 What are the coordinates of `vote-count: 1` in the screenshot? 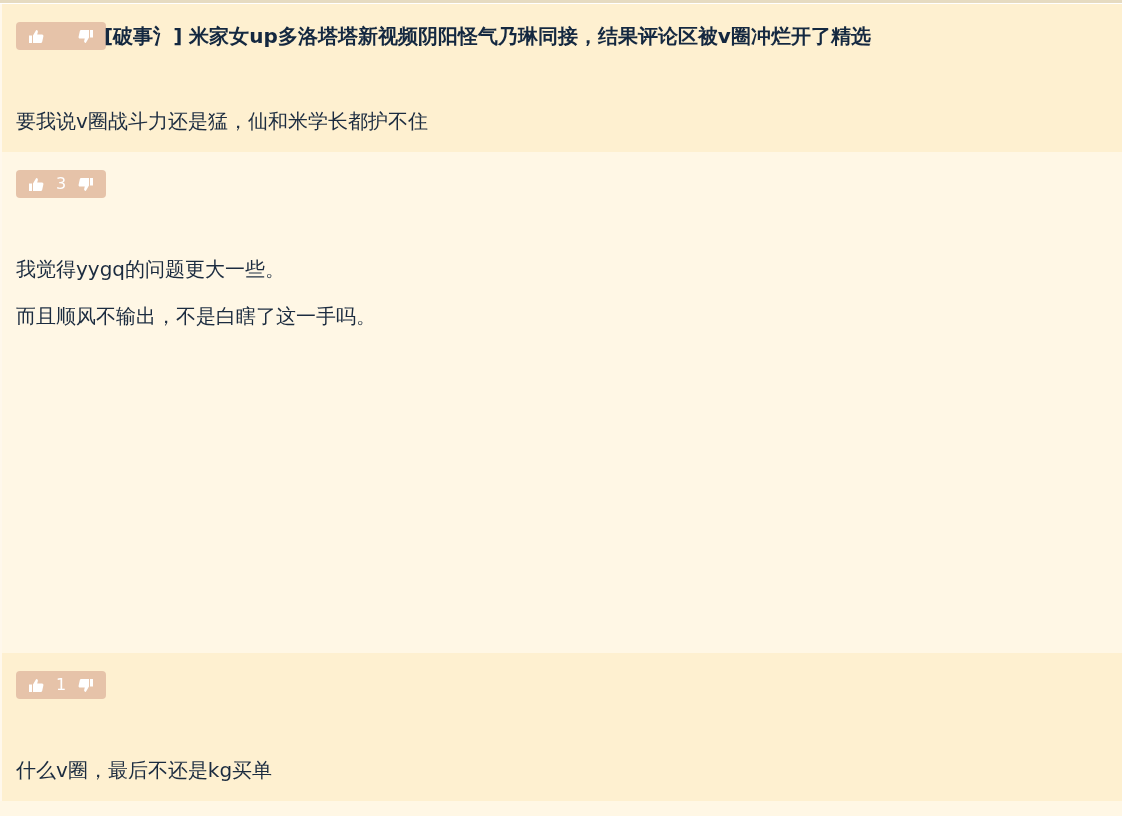 It's located at (61, 685).